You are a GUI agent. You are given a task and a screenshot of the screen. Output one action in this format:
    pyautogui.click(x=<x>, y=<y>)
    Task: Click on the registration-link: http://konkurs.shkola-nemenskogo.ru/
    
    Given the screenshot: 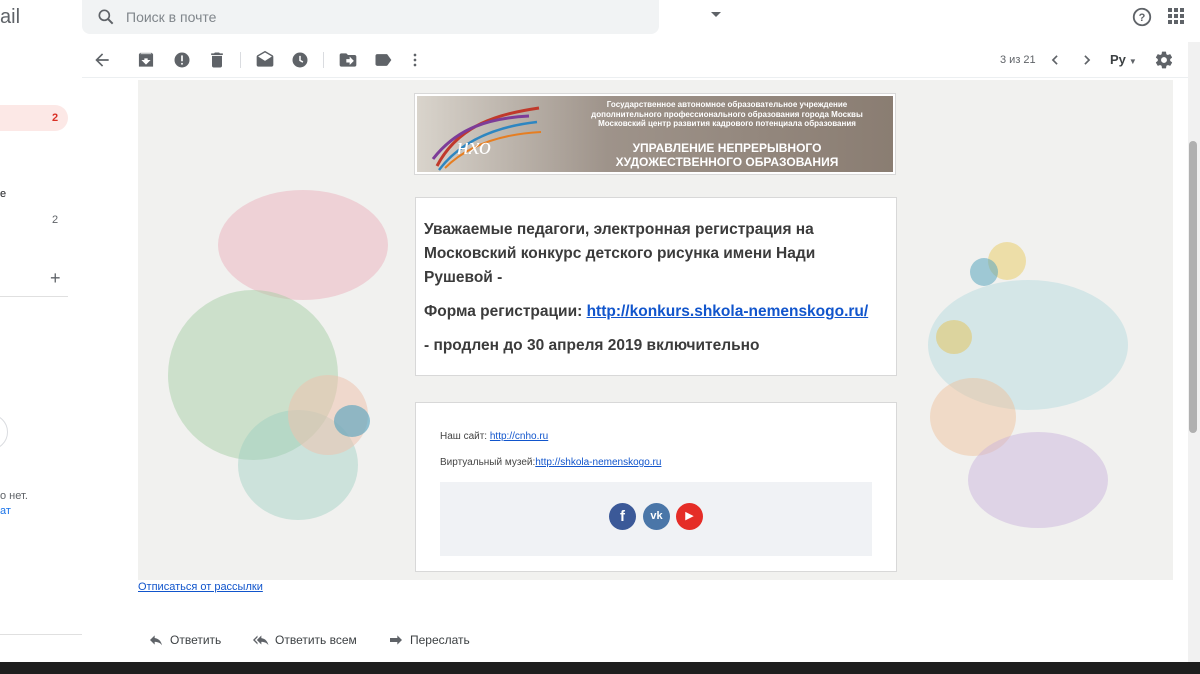 What is the action you would take?
    pyautogui.click(x=728, y=311)
    